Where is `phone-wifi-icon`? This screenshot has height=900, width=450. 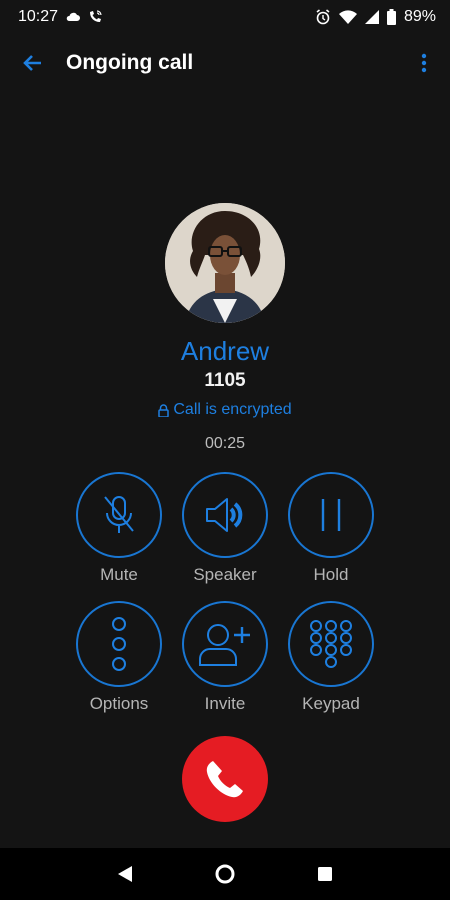
phone-wifi-icon is located at coordinates (96, 16).